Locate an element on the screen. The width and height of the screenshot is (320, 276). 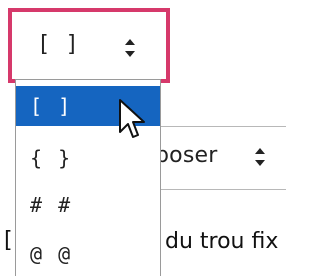
background-text: du trou fix is located at coordinates (222, 241).